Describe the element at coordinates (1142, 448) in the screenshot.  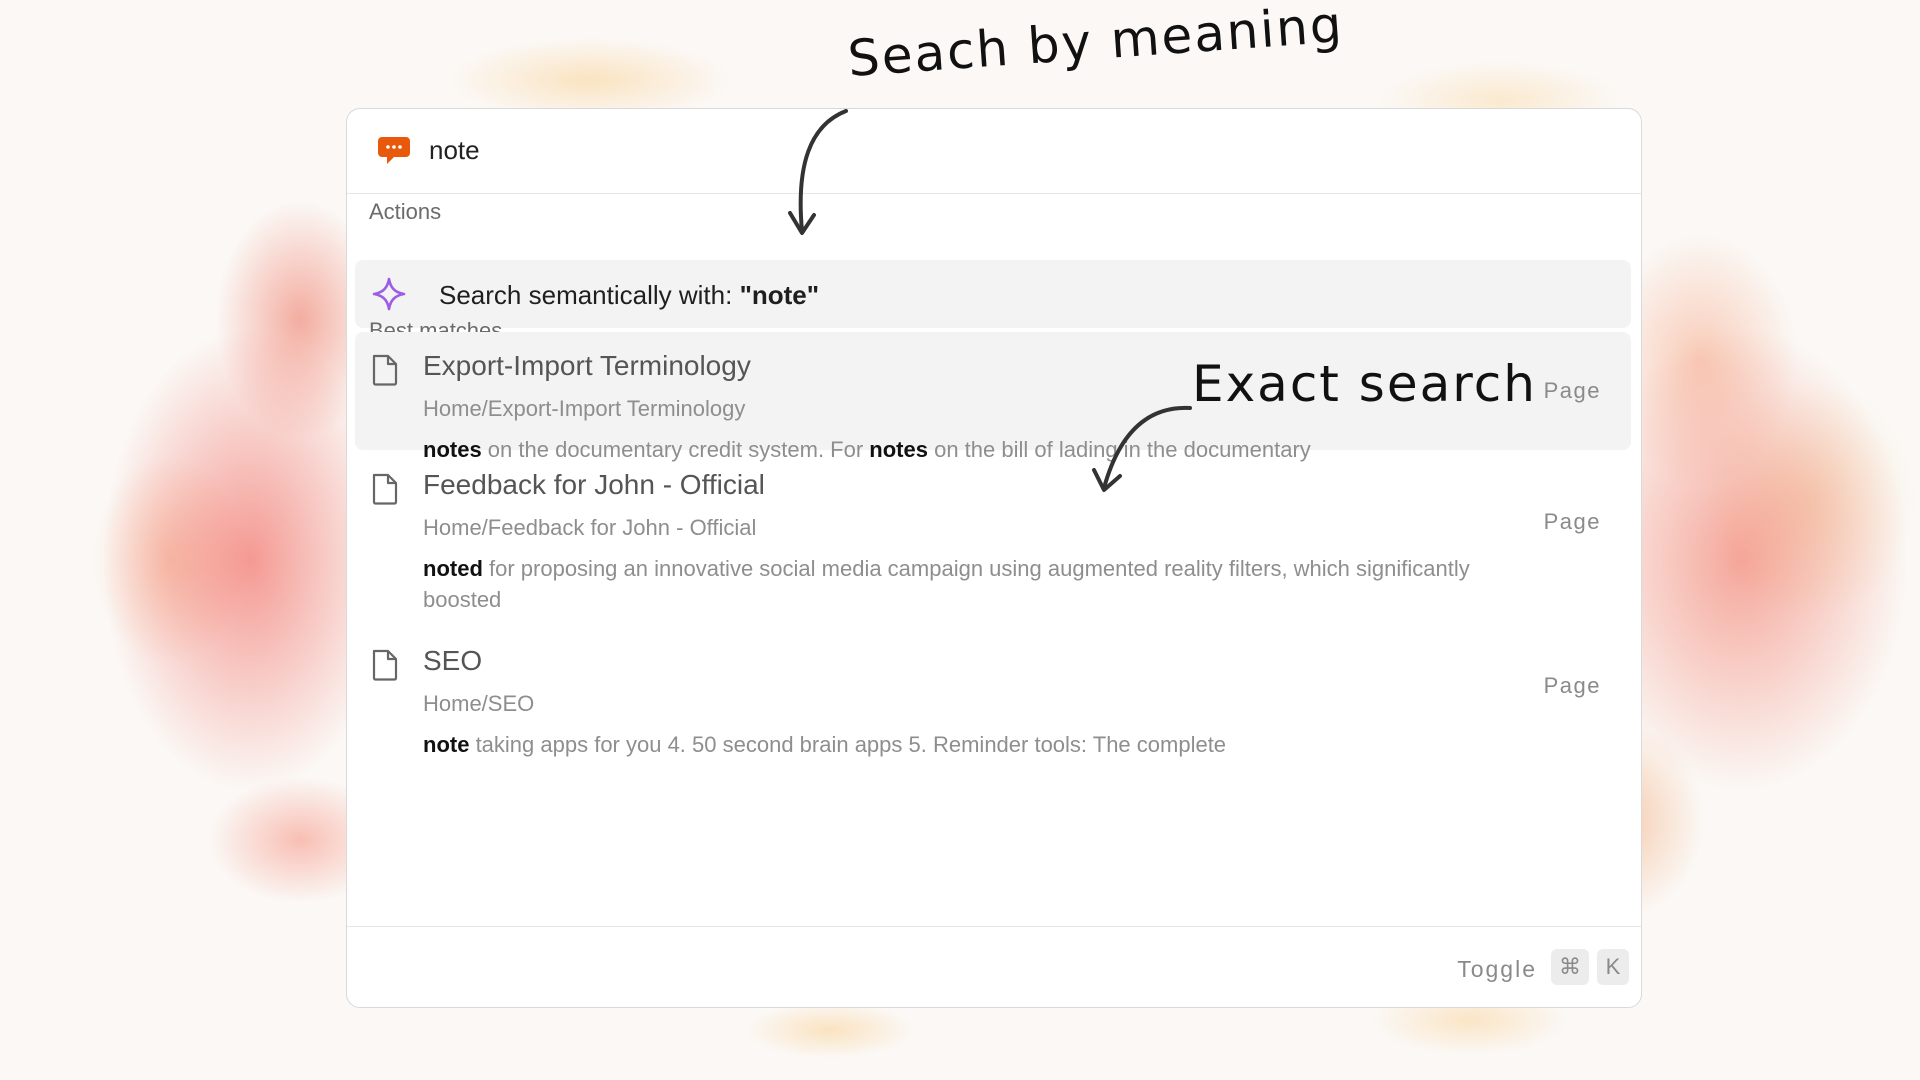
I see `exact-arrow-icon` at that location.